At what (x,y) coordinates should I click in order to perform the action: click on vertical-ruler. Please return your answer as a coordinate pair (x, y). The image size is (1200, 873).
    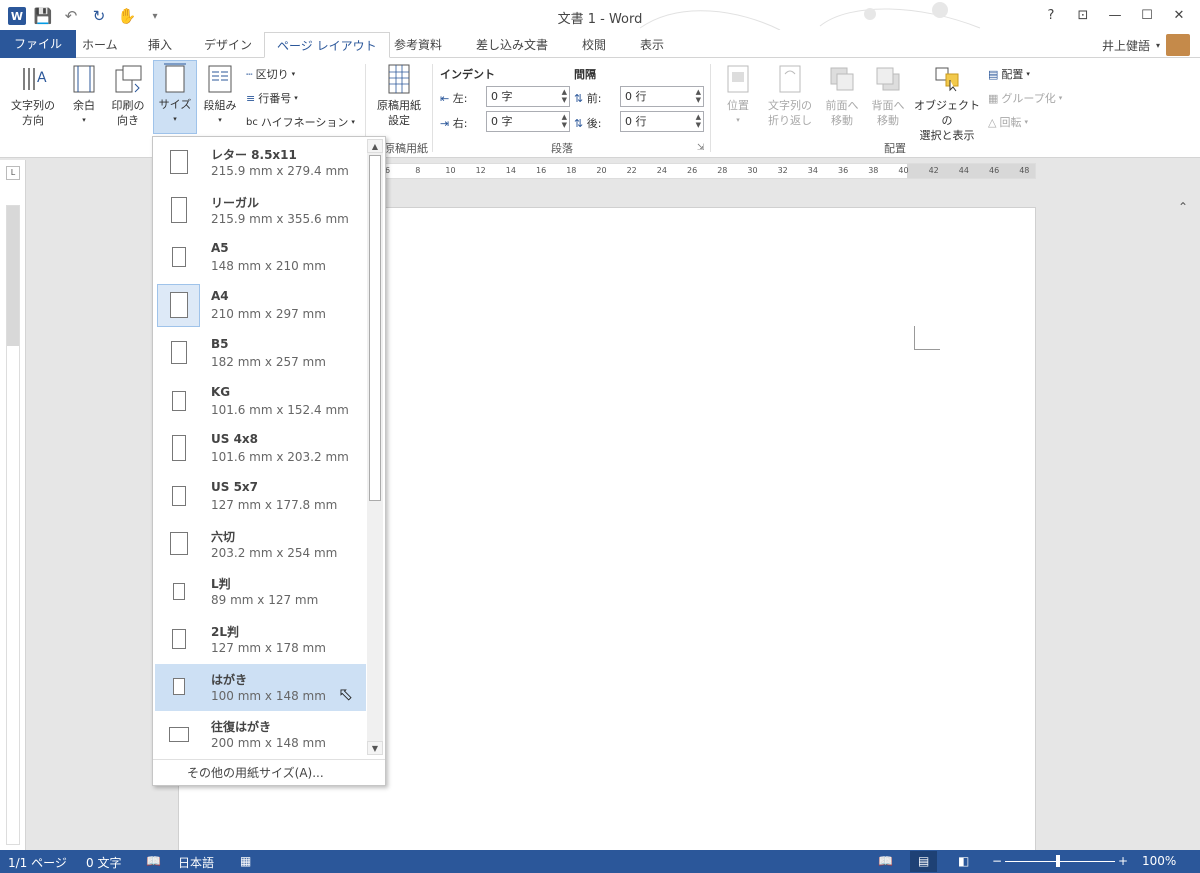
    Looking at the image, I should click on (13, 525).